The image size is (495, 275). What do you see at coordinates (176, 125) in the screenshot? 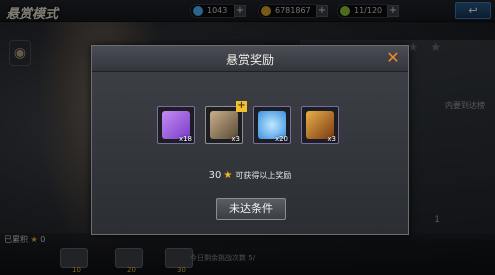
I see `reward-item-ticket: x18` at bounding box center [176, 125].